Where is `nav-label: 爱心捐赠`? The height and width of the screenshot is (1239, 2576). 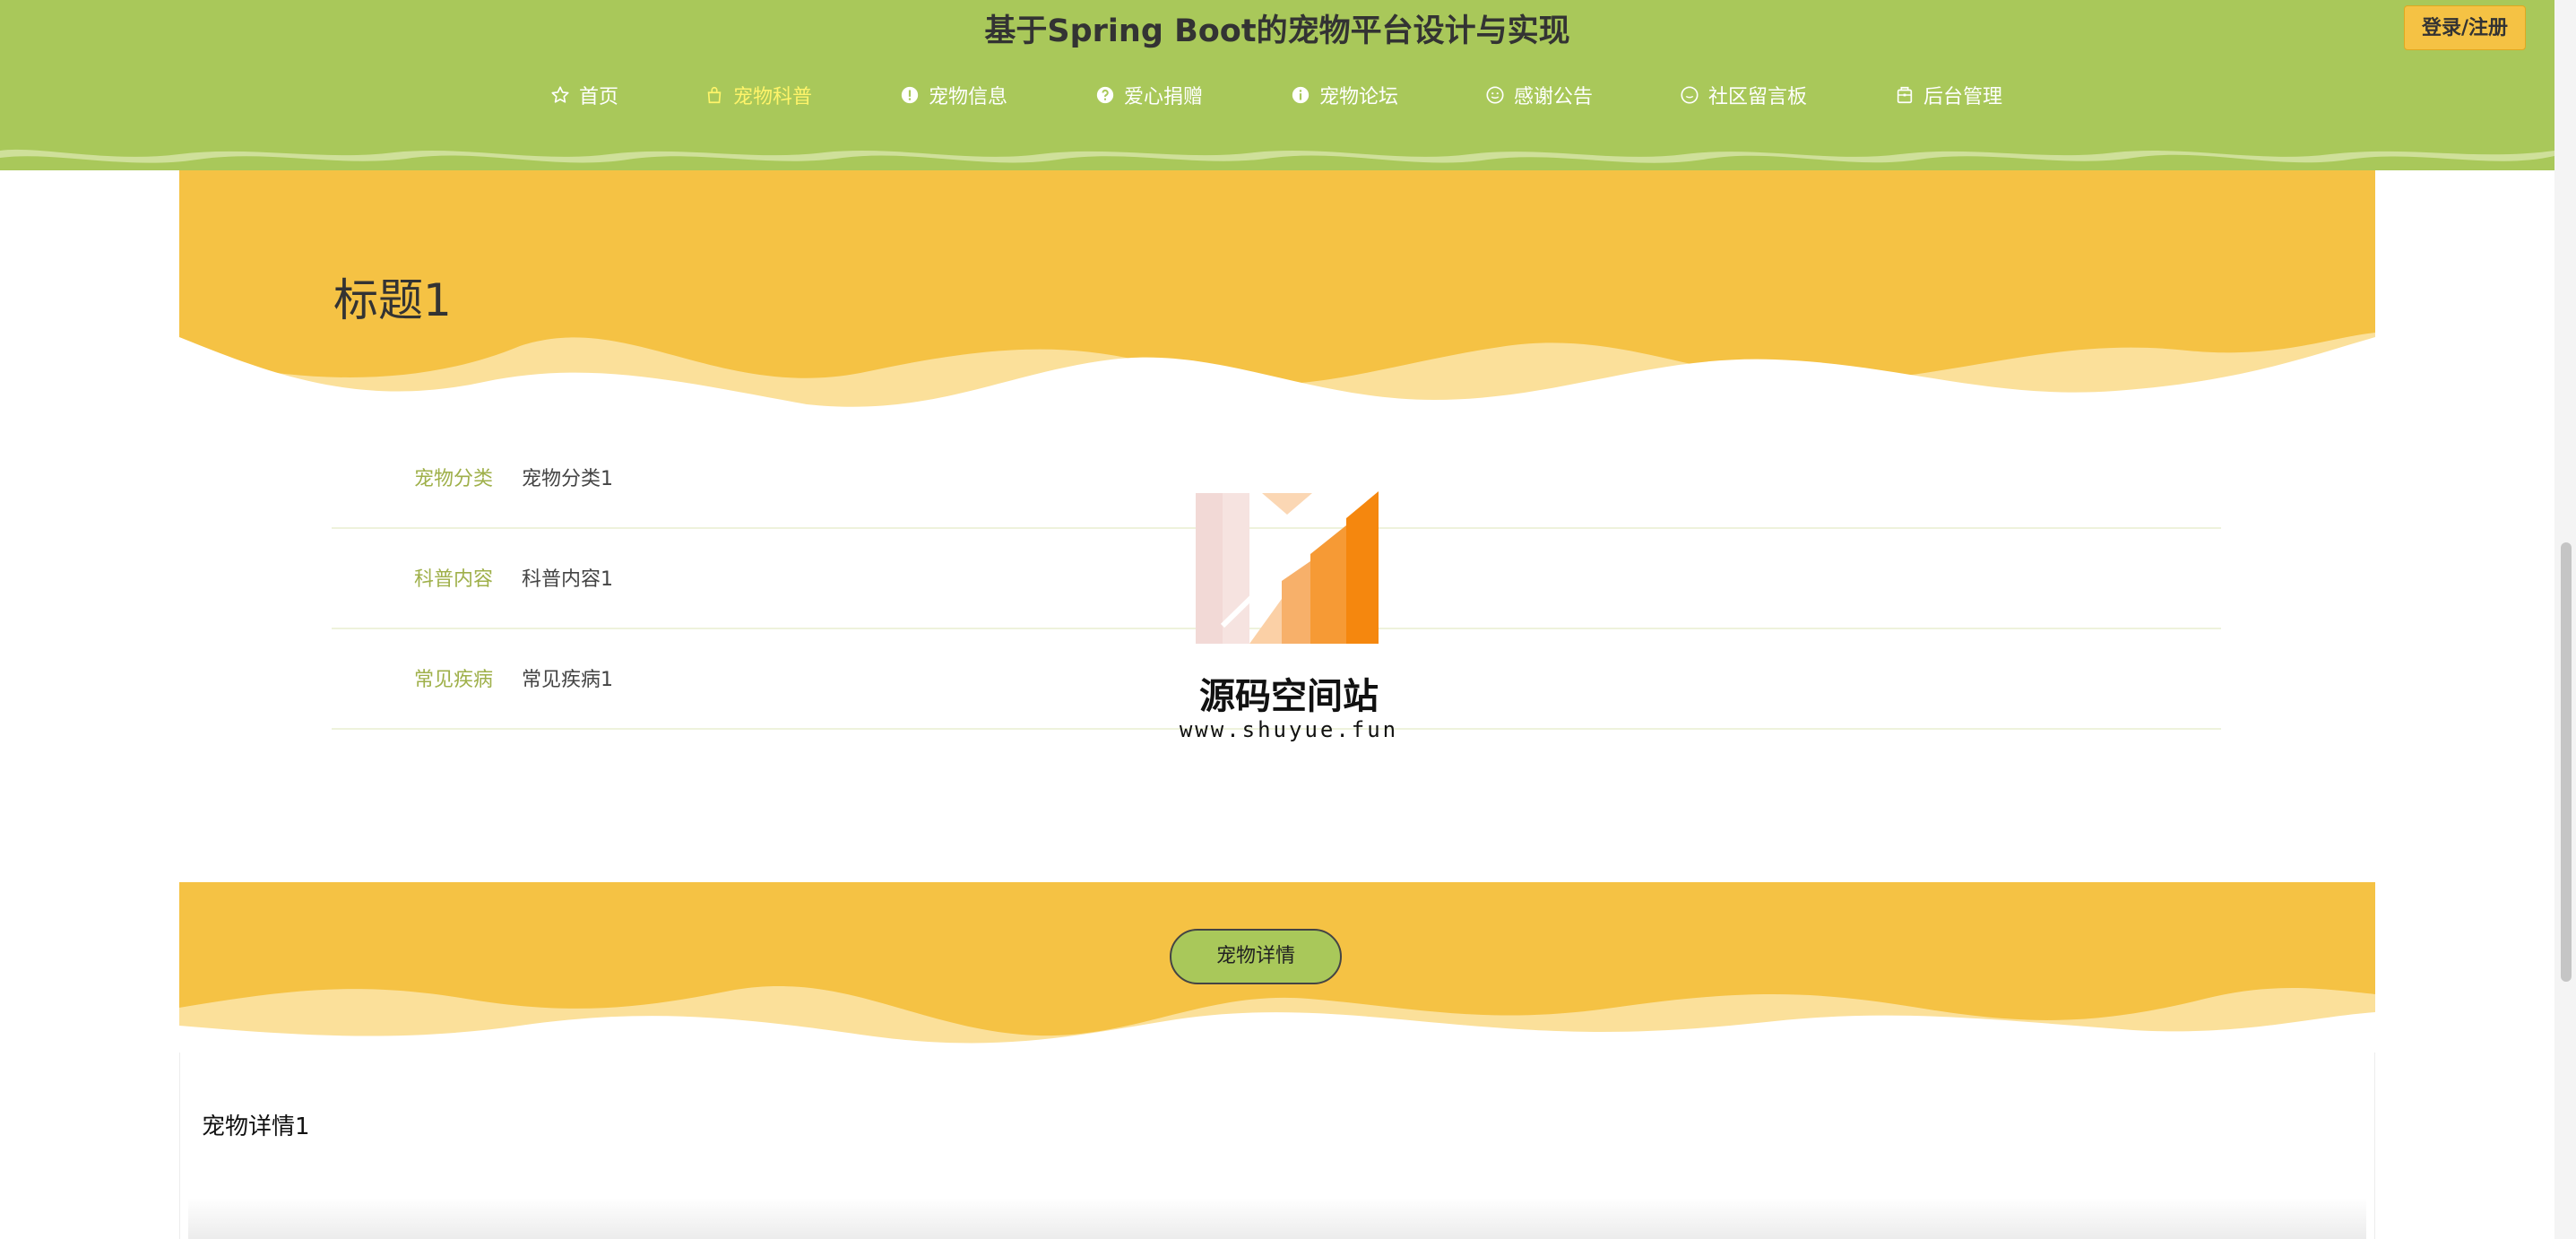 nav-label: 爱心捐赠 is located at coordinates (1164, 97).